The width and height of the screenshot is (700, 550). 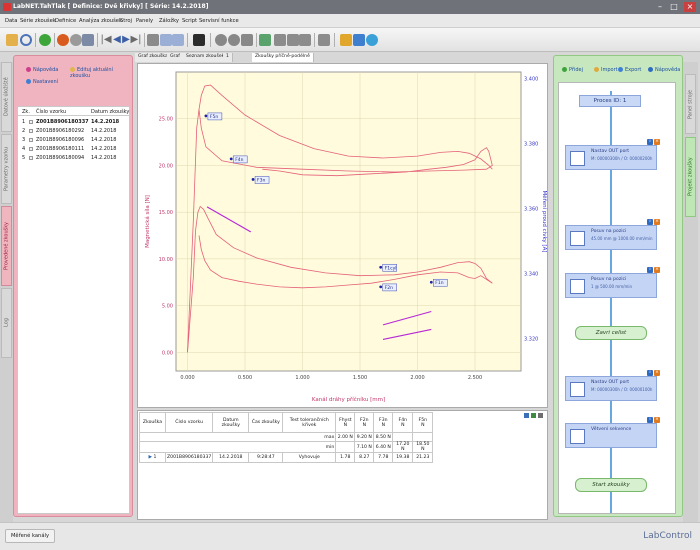 I want to click on help-icon, so click(x=372, y=40).